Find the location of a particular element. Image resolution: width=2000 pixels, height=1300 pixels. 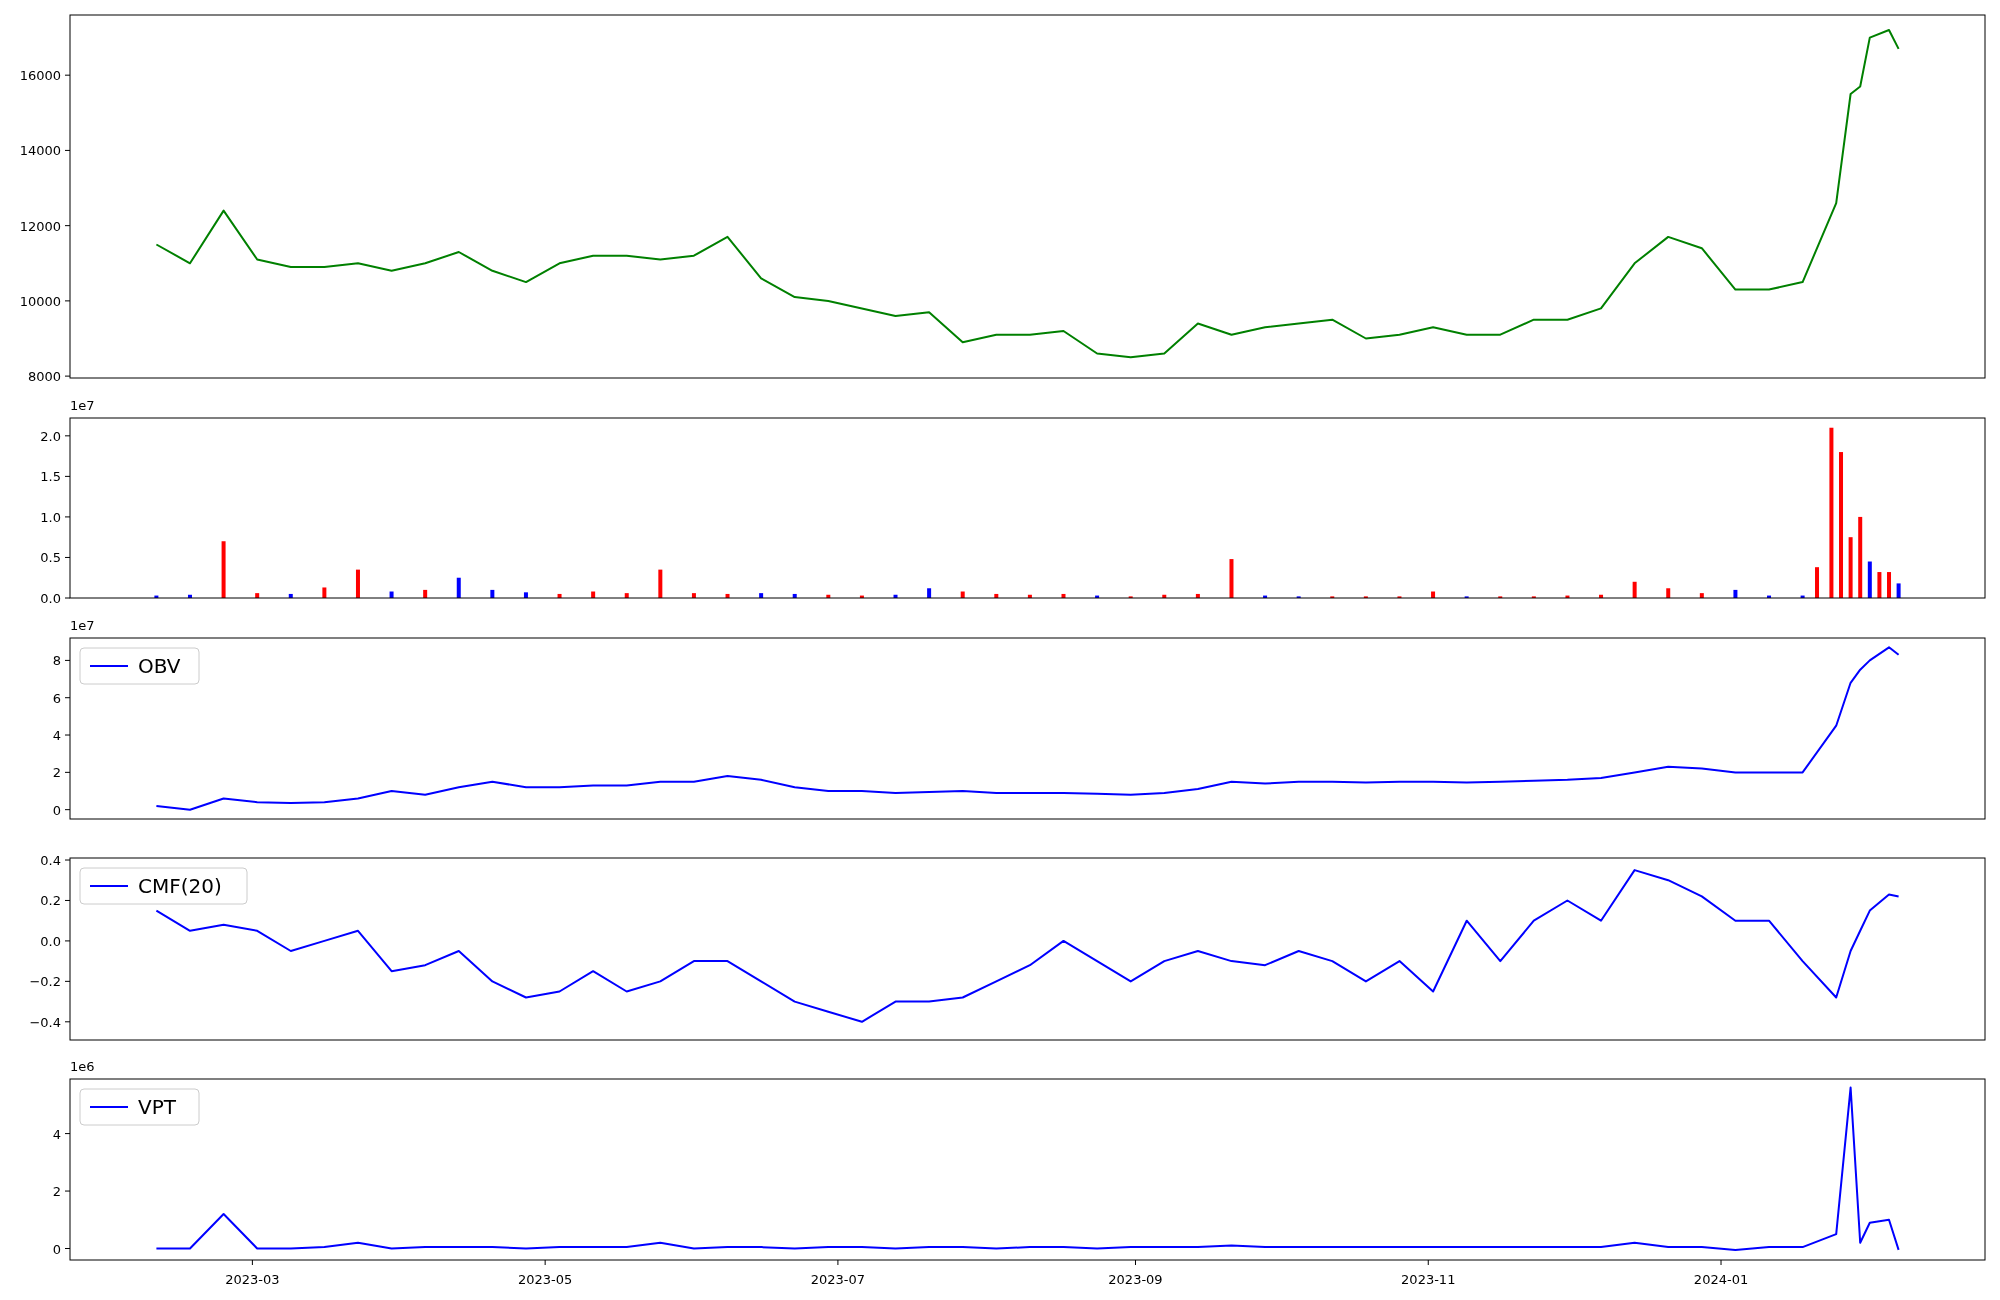

tick-label: 1.5 is located at coordinates (50, 477).